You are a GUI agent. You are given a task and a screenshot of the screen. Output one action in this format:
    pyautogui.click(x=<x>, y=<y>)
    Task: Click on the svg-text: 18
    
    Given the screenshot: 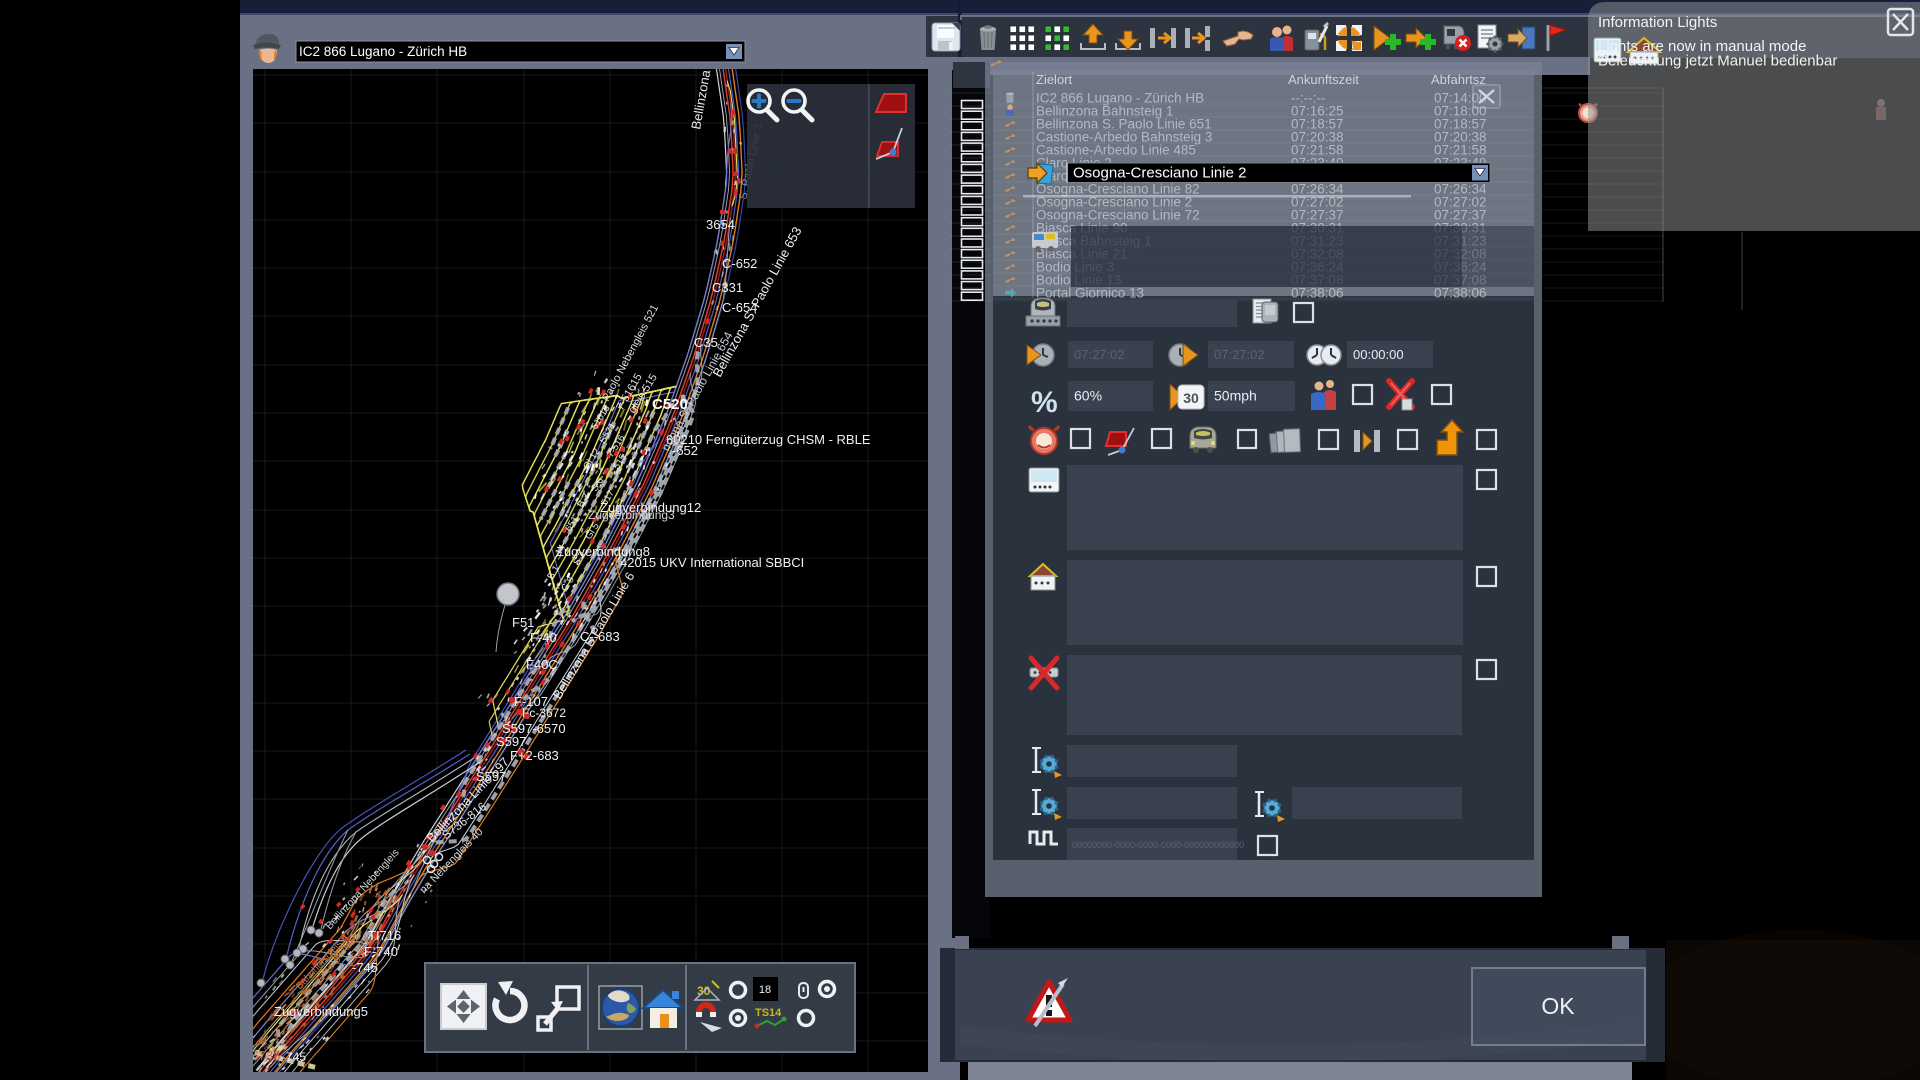 What is the action you would take?
    pyautogui.click(x=765, y=990)
    